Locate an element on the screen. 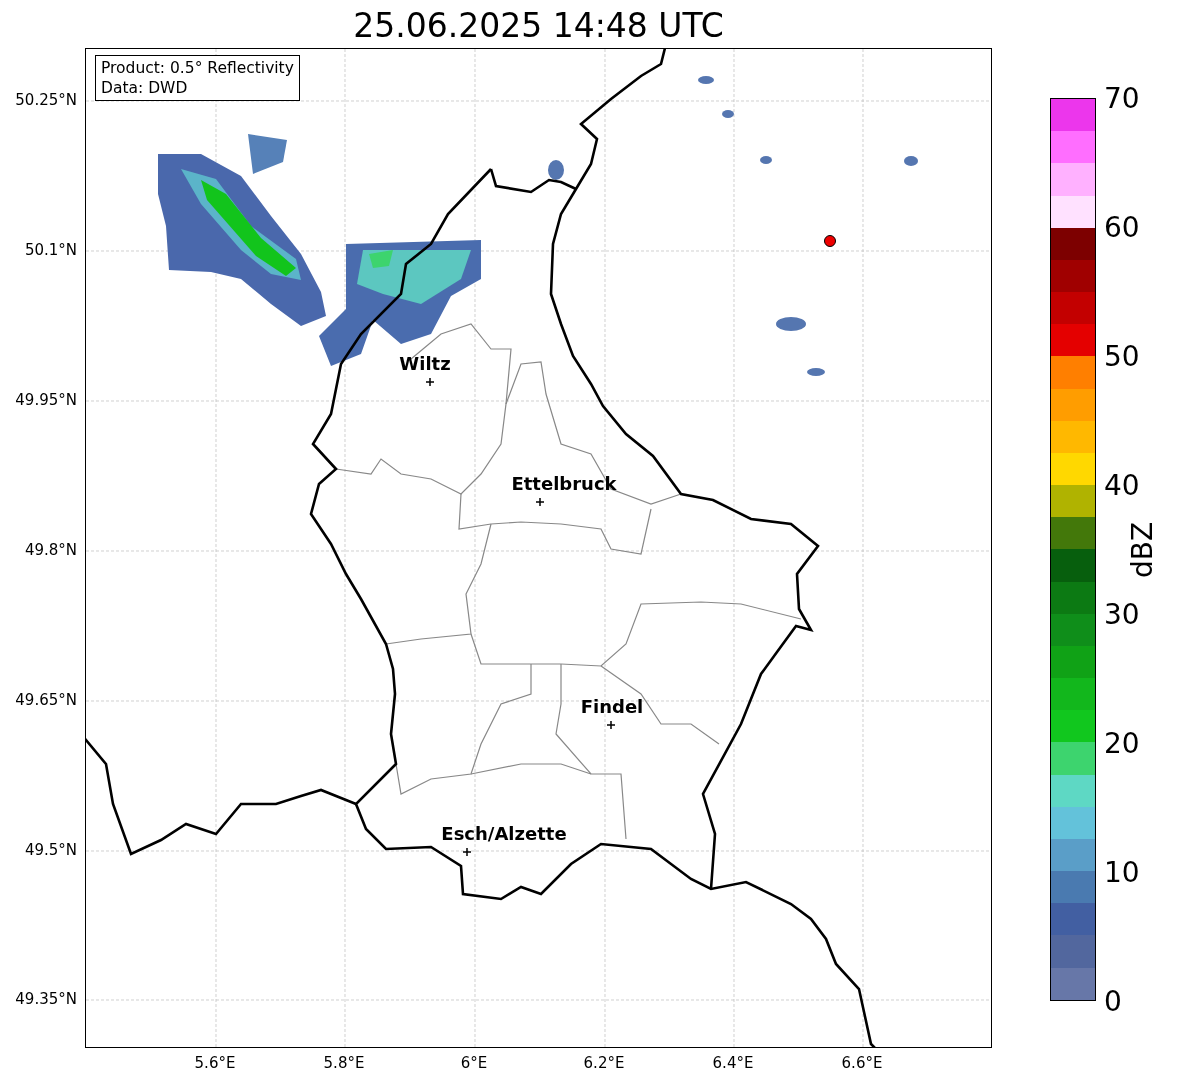 Image resolution: width=1184 pixels, height=1081 pixels. longitude-label: 6.6°E is located at coordinates (862, 1063).